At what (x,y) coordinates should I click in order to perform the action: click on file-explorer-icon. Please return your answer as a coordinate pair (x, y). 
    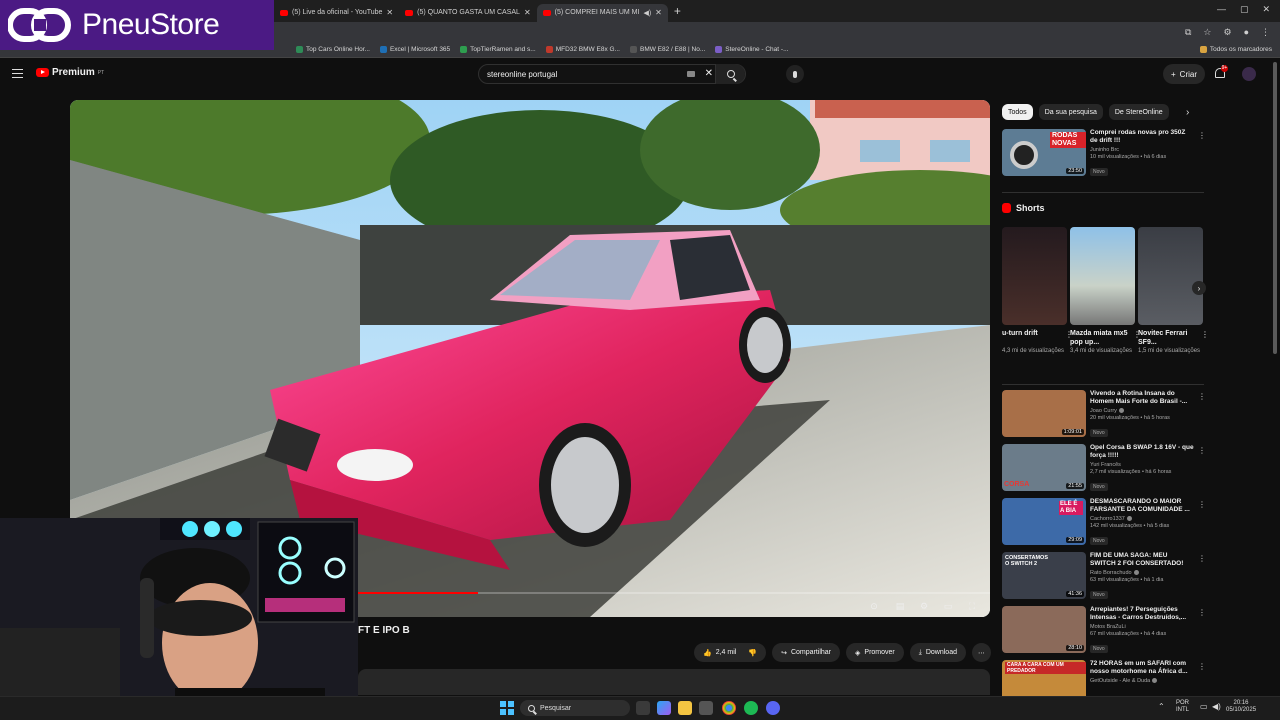
    Looking at the image, I should click on (685, 708).